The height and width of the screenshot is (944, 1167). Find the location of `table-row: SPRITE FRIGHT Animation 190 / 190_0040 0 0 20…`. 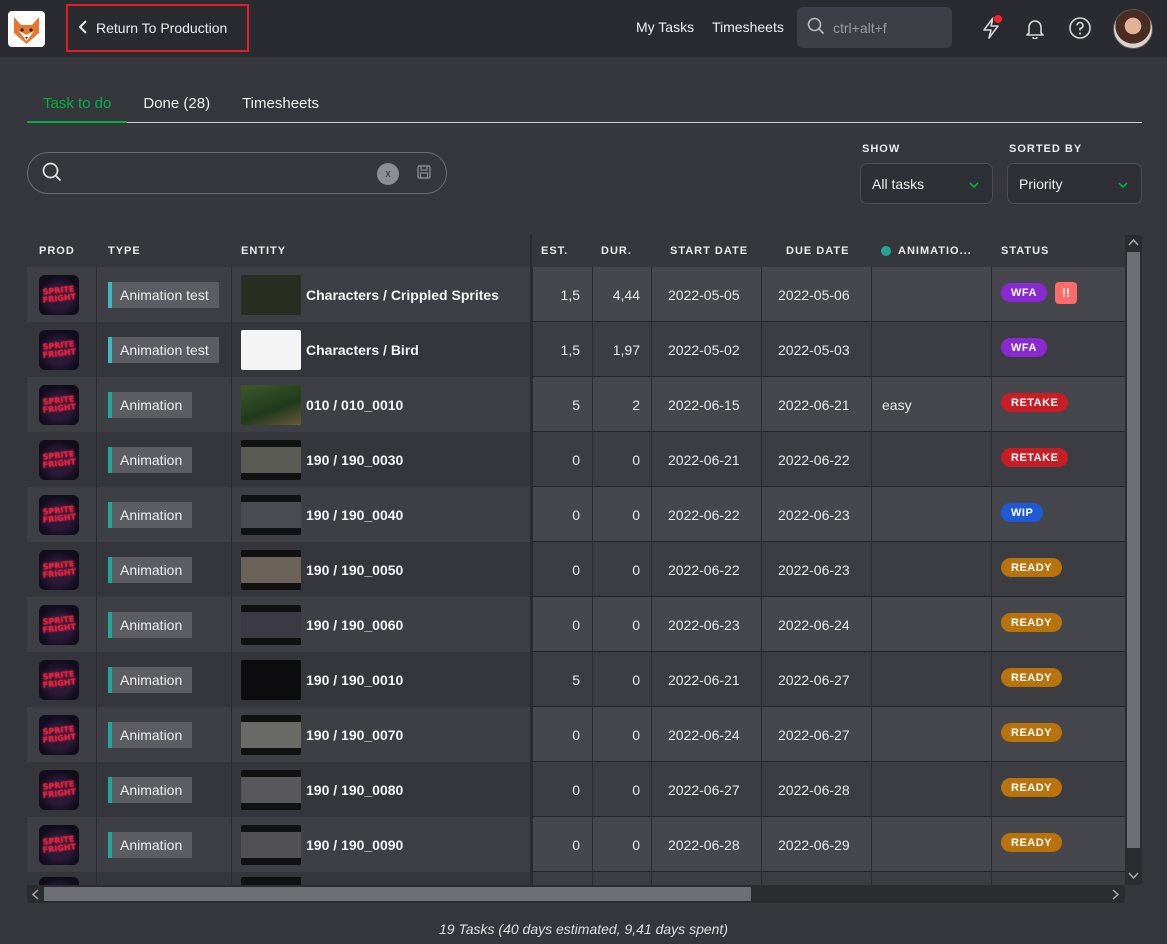

table-row: SPRITE FRIGHT Animation 190 / 190_0040 0 0 20… is located at coordinates (576, 514).